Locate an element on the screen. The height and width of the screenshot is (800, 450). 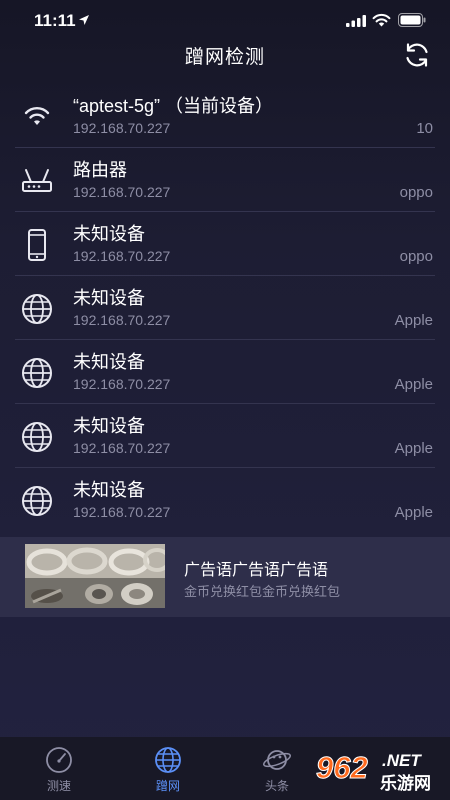
tab-label: 测速 is located at coordinates (58, 786).